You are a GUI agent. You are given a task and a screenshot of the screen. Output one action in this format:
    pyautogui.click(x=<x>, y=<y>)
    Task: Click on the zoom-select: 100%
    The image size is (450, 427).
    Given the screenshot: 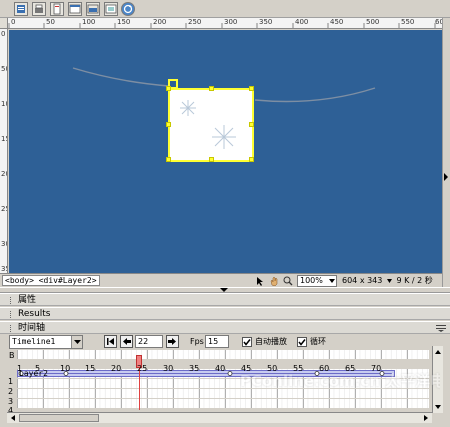 What is the action you would take?
    pyautogui.click(x=317, y=281)
    